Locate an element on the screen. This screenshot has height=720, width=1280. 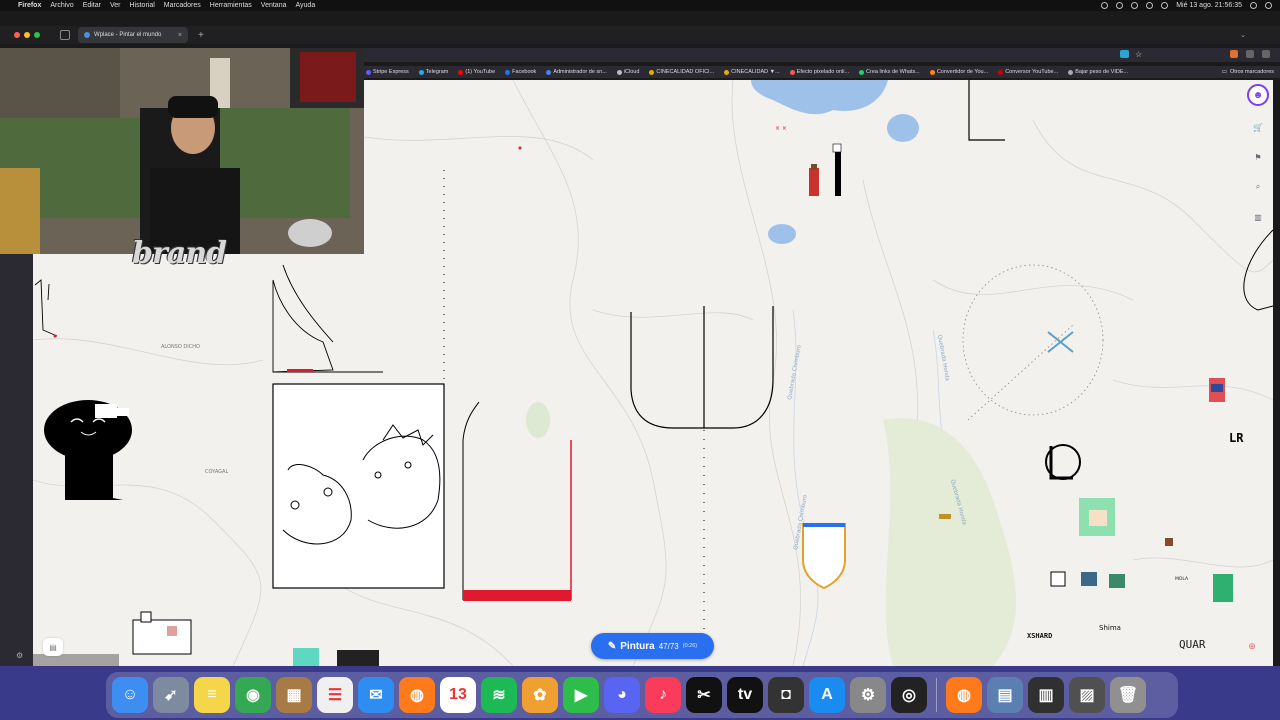
close-window-button is located at coordinates (17, 35).